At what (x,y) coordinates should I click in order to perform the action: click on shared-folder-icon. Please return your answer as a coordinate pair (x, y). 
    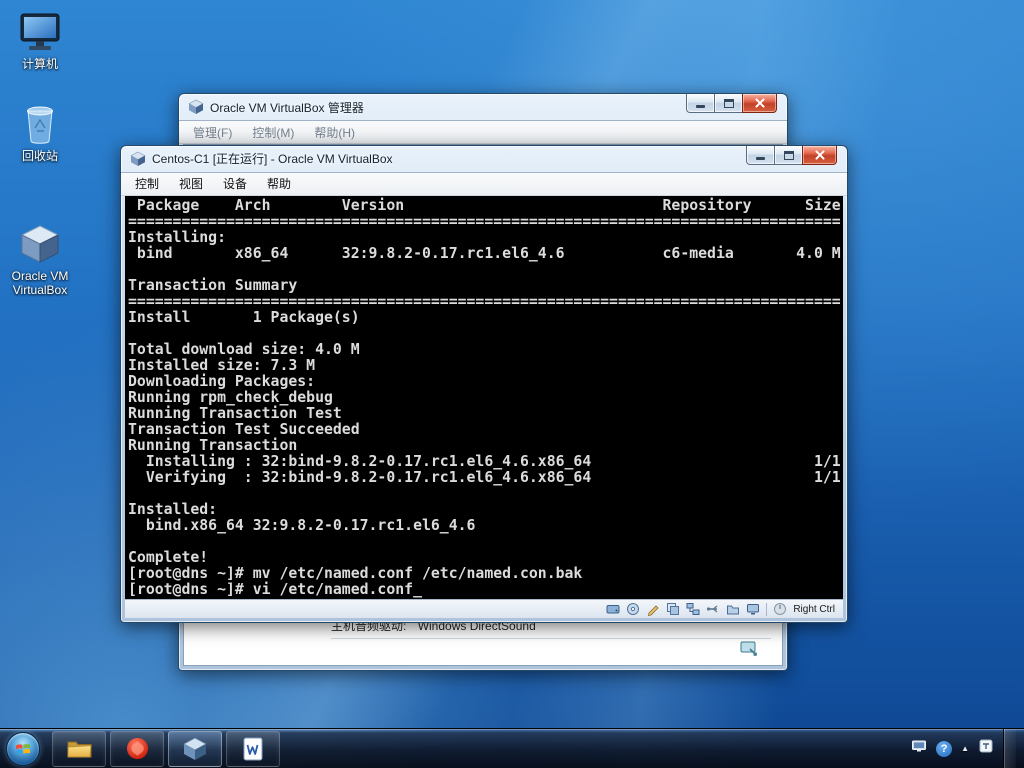
    Looking at the image, I should click on (733, 609).